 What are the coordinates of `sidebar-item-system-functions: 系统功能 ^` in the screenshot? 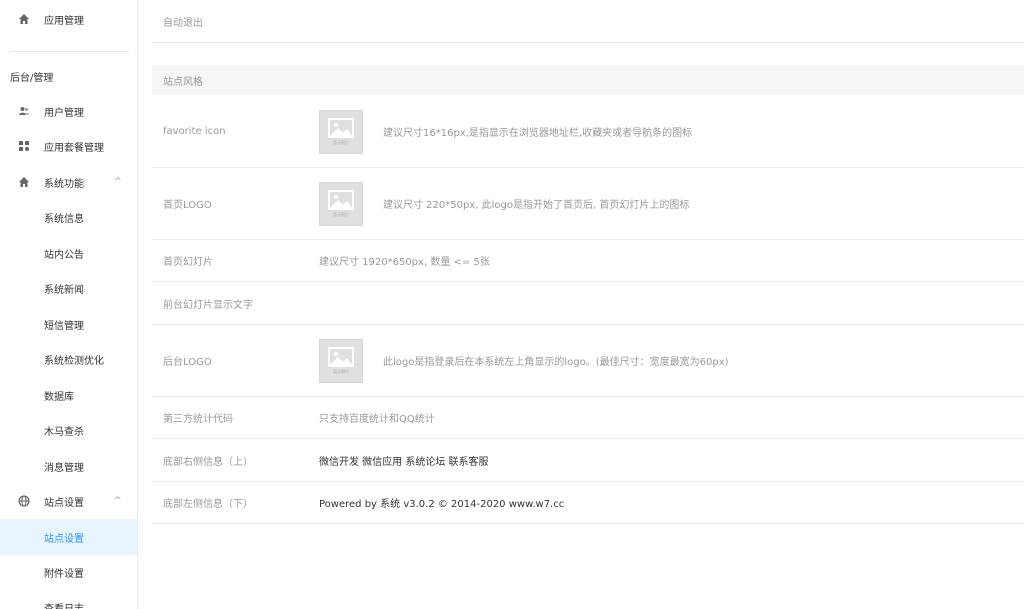 It's located at (68, 182).